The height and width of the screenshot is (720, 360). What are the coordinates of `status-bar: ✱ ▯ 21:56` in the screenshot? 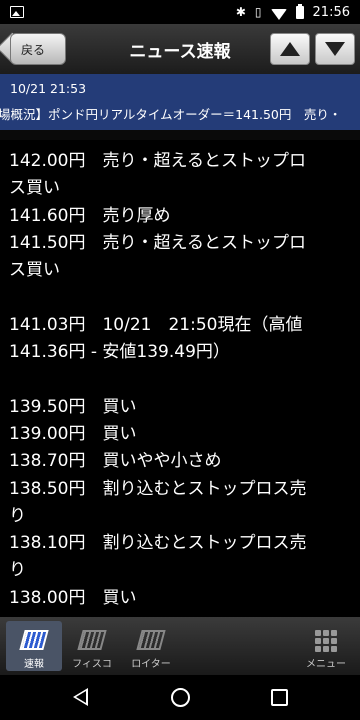 It's located at (180, 12).